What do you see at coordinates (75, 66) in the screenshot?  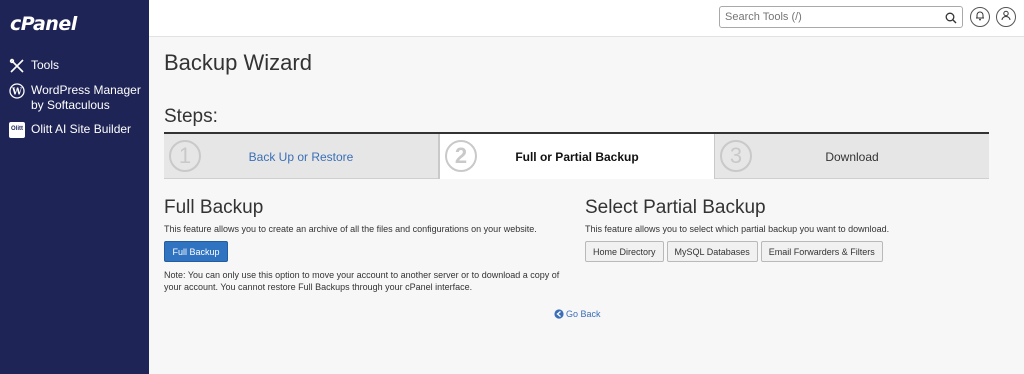 I see `sidebar-item-tools: Tools` at bounding box center [75, 66].